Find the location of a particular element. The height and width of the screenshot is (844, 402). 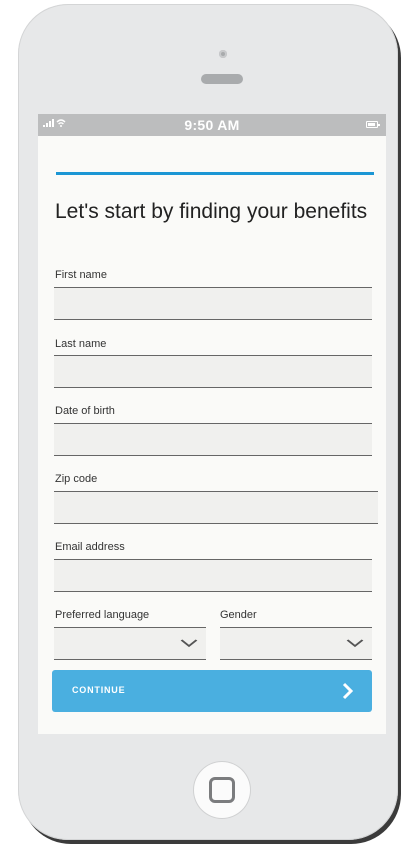

camera-icon is located at coordinates (223, 54).